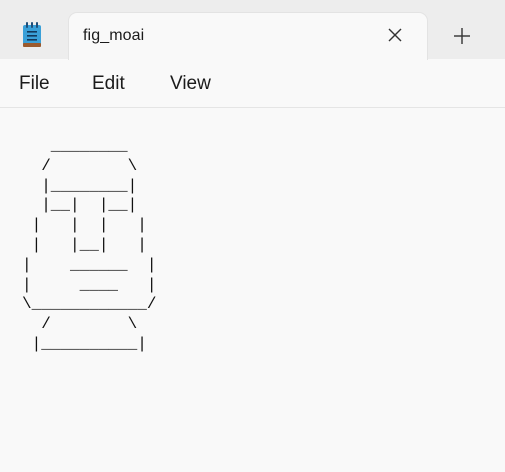  Describe the element at coordinates (190, 84) in the screenshot. I see `menu-view: View` at that location.